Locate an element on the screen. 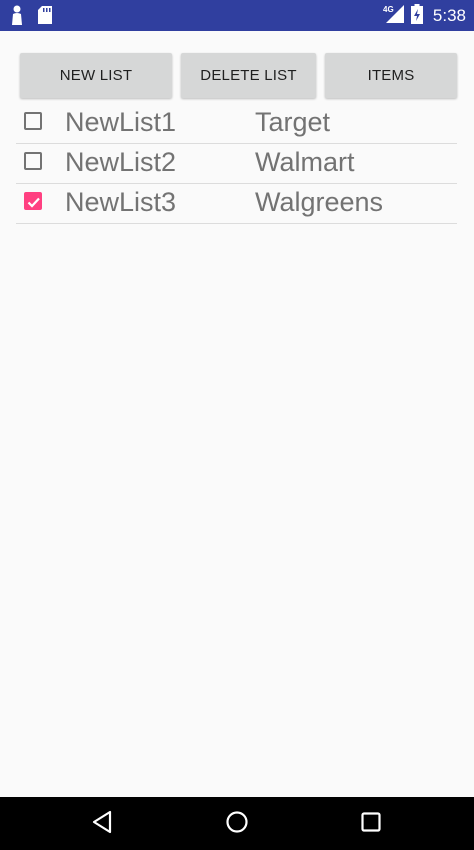  list-item: NewList2 Walmart is located at coordinates (236, 164).